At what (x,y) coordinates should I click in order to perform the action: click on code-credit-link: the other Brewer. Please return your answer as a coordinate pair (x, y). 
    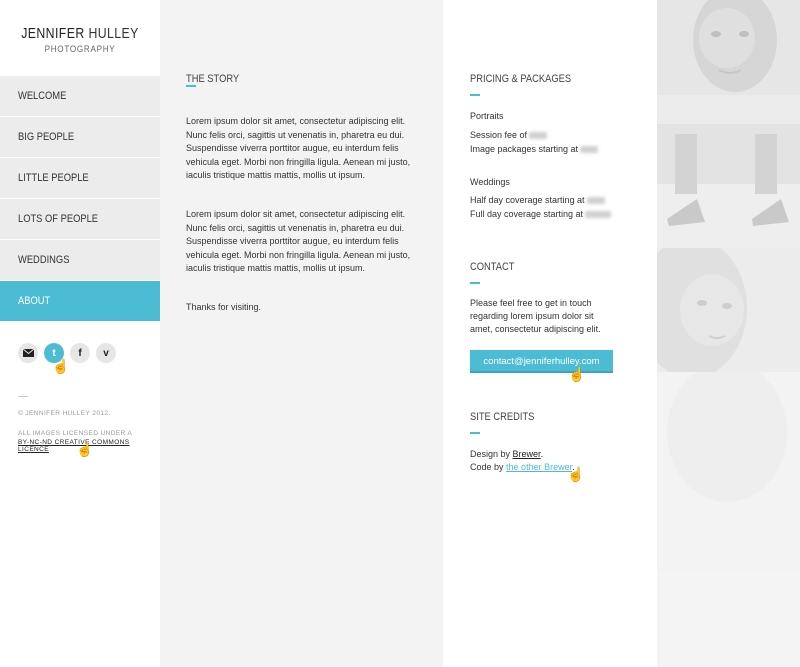
    Looking at the image, I should click on (539, 467).